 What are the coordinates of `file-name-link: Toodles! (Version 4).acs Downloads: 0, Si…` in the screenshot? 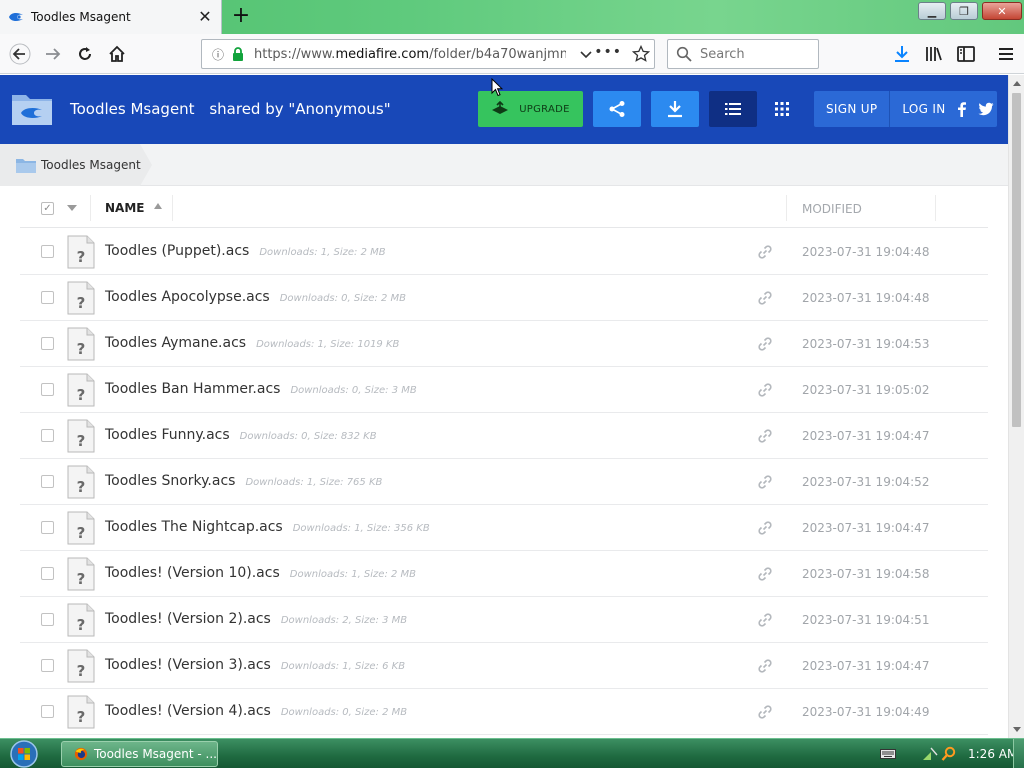 It's located at (256, 711).